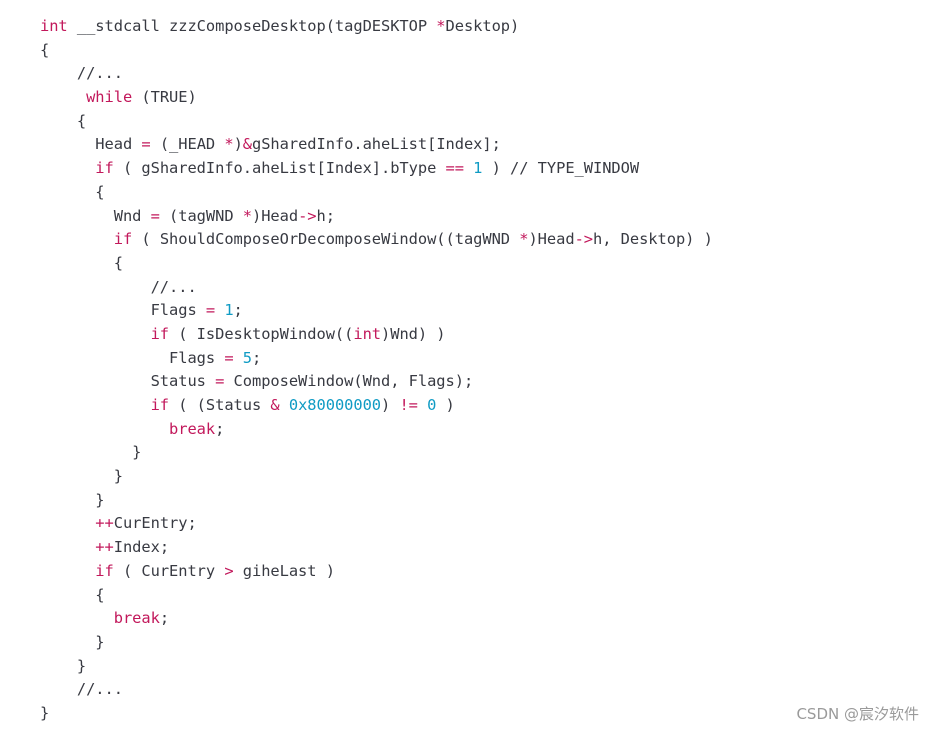 The height and width of the screenshot is (733, 933). I want to click on code-token: Wnd, so click(95, 215).